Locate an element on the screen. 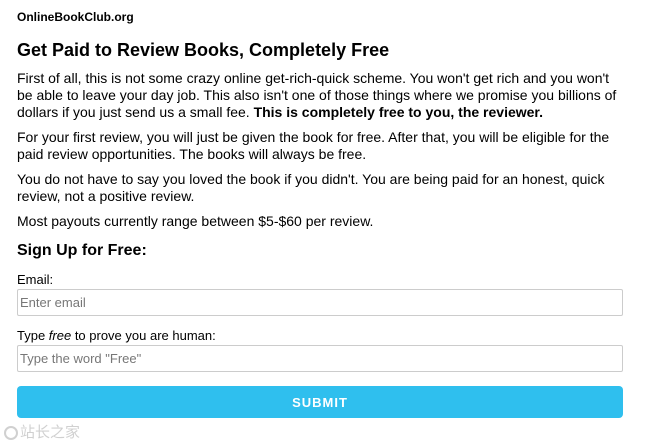 The image size is (650, 445). site-name: OnlineBookClub.org is located at coordinates (75, 17).